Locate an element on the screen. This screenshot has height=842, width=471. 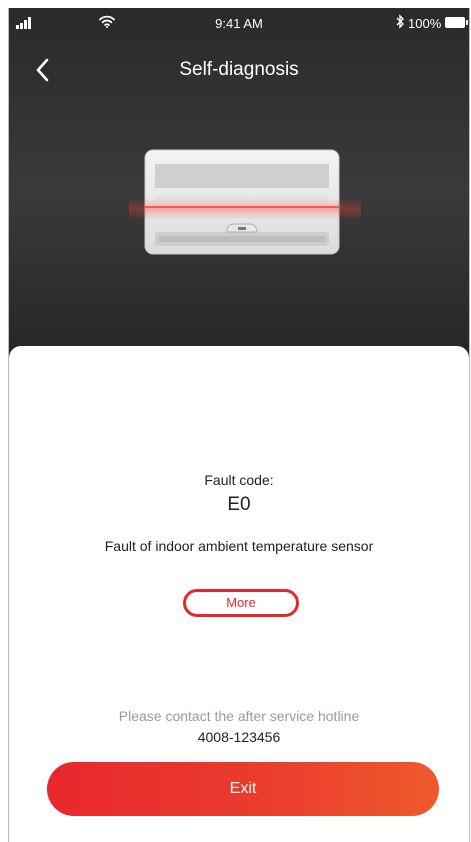
navigation-bar: Self-diagnosis is located at coordinates (239, 70).